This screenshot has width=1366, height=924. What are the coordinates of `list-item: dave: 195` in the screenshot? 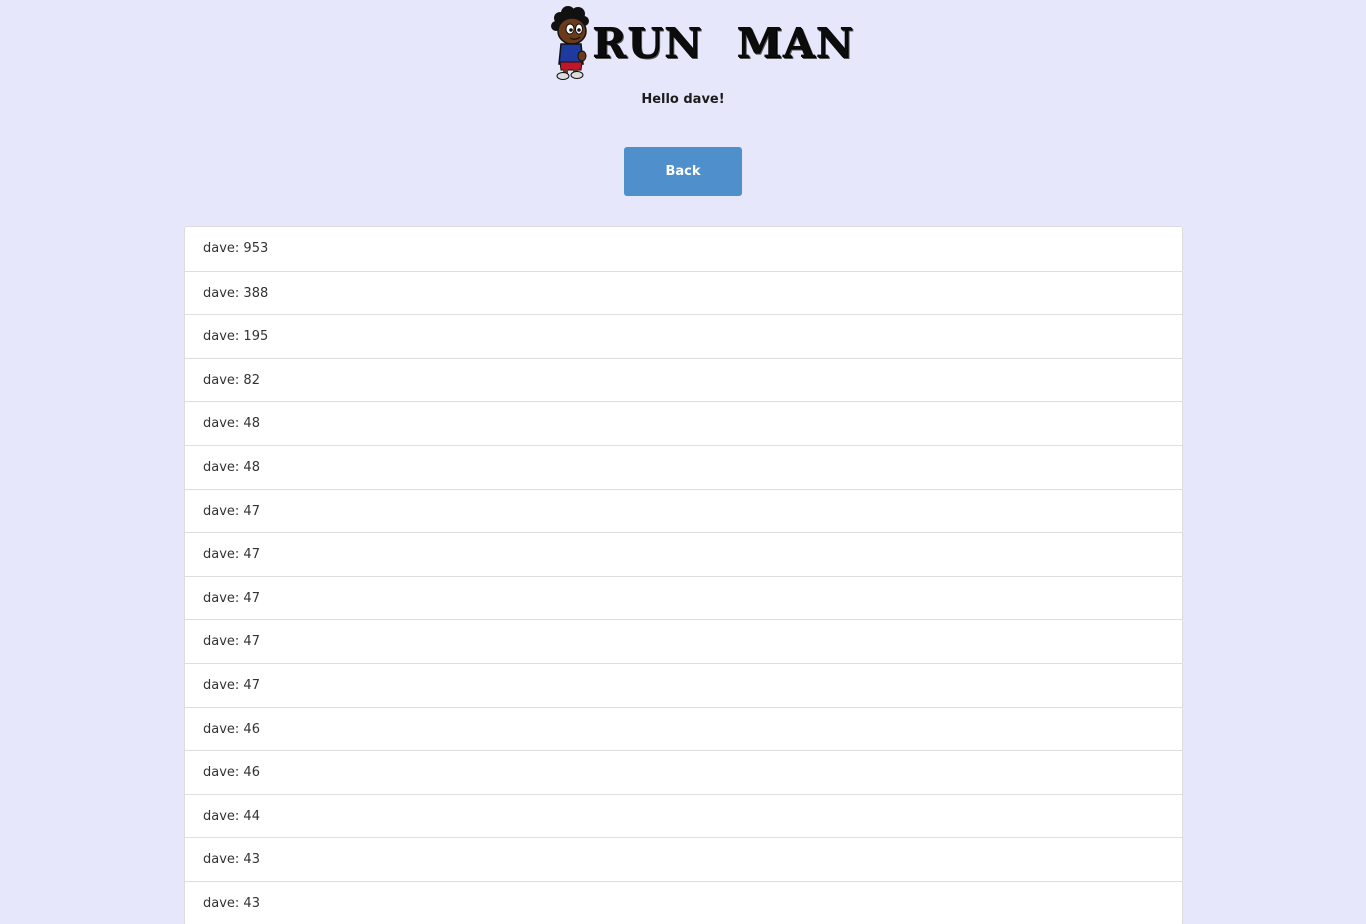 It's located at (683, 336).